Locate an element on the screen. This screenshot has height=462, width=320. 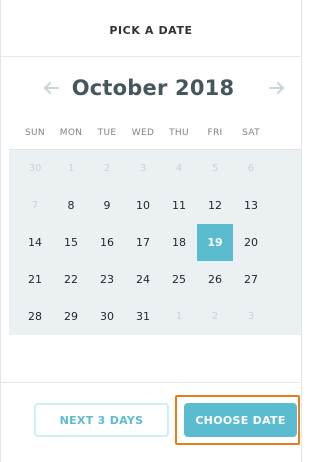
day-cell: 27 is located at coordinates (251, 279).